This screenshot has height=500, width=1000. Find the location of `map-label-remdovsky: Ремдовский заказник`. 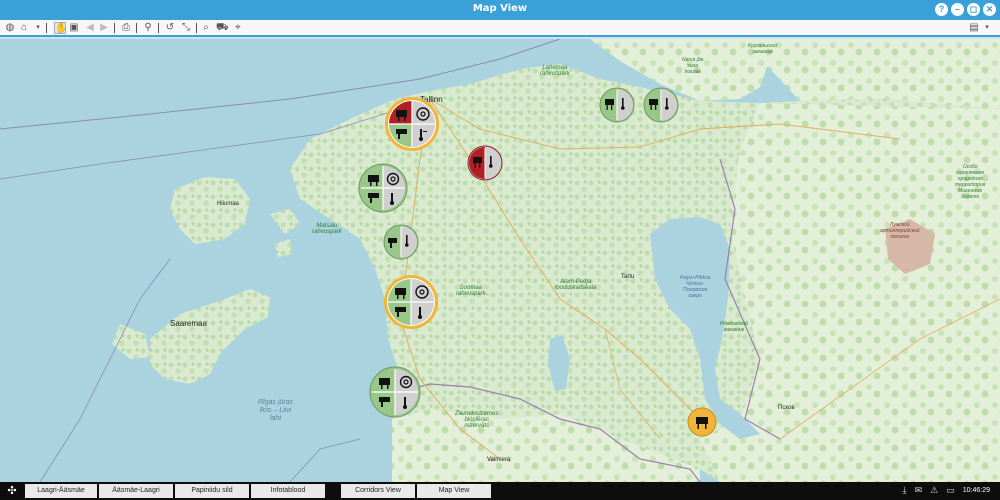

map-label-remdovsky: Ремдовский заказник is located at coordinates (734, 327).